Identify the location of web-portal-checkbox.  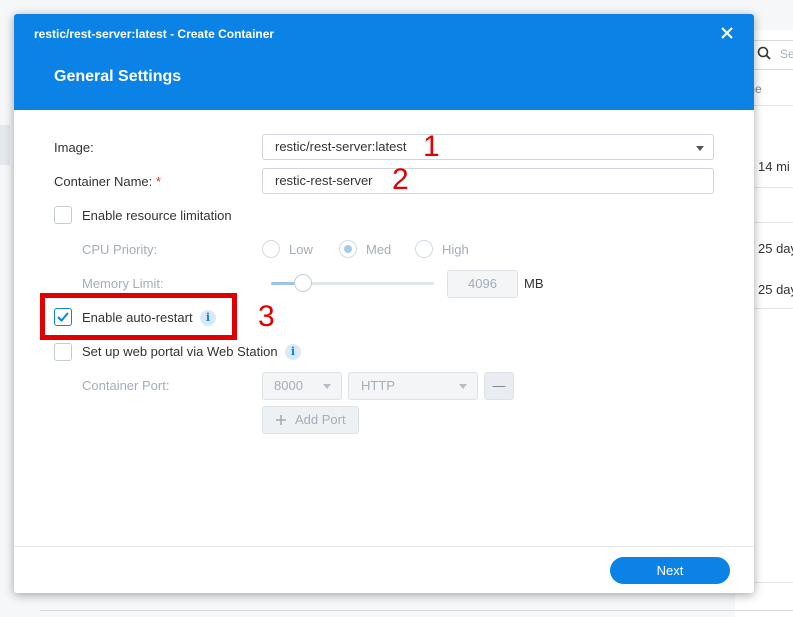
(63, 352).